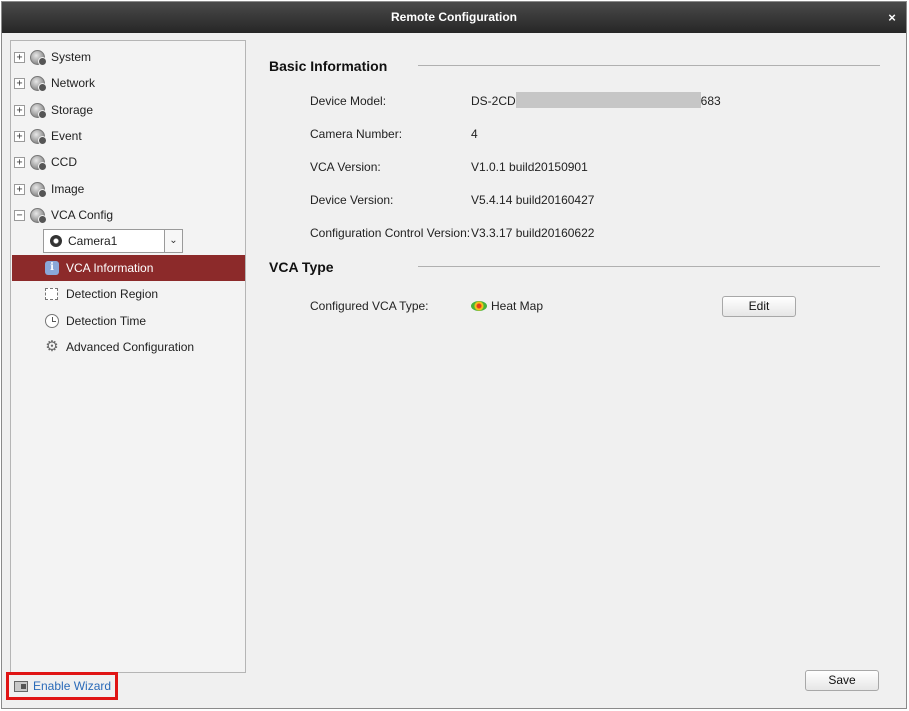  I want to click on camera-select-value: Camera1, so click(93, 241).